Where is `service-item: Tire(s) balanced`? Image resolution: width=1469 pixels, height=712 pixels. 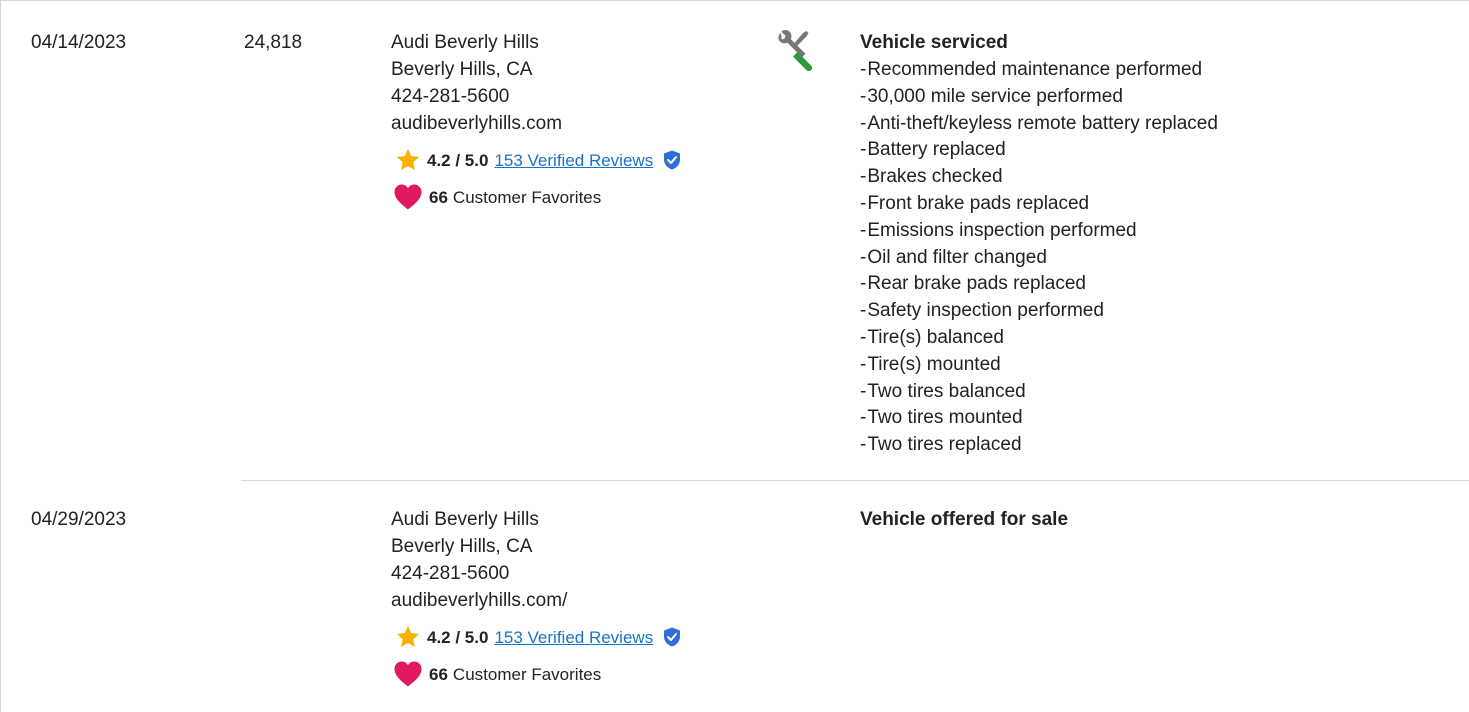 service-item: Tire(s) balanced is located at coordinates (1160, 337).